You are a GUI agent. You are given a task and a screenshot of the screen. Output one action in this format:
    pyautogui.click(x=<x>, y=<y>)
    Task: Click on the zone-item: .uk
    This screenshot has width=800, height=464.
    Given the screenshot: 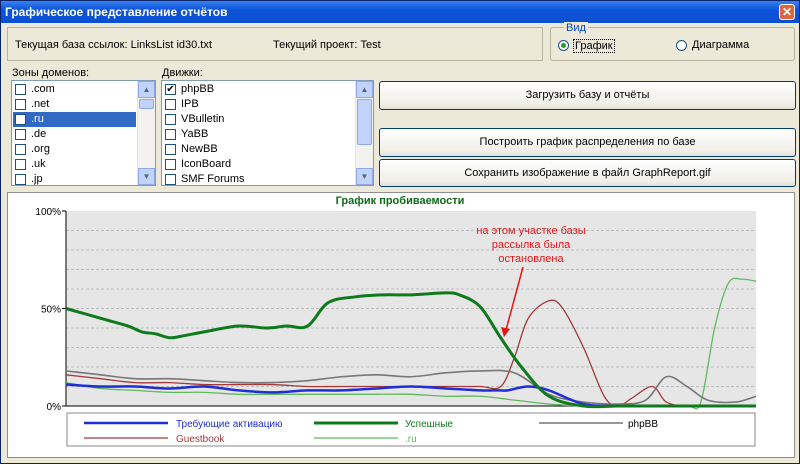 What is the action you would take?
    pyautogui.click(x=74, y=164)
    